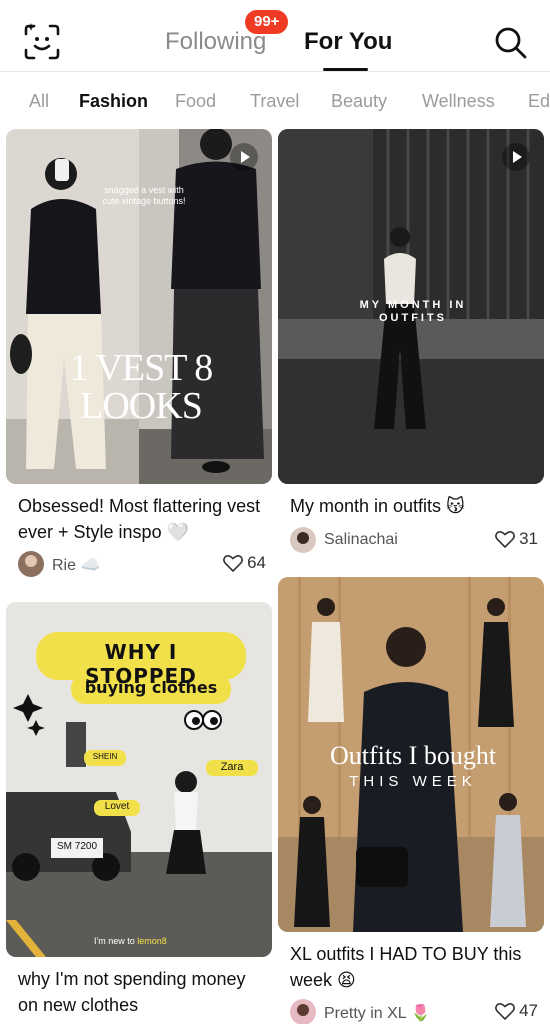  I want to click on footnote-text: I'm new to, so click(114, 941).